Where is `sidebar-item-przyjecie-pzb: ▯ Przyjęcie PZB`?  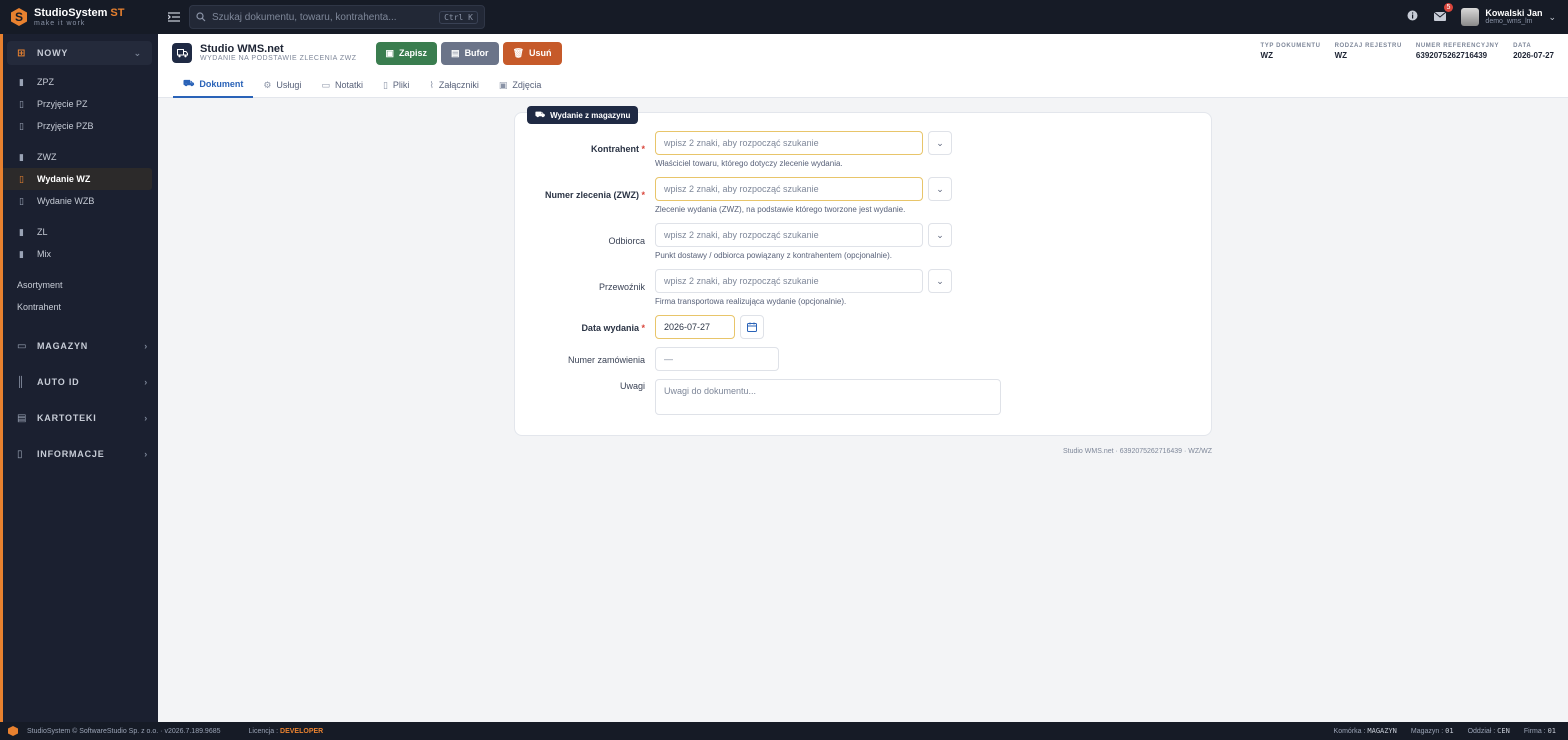
sidebar-item-przyjecie-pzb: ▯ Przyjęcie PZB is located at coordinates (77, 126).